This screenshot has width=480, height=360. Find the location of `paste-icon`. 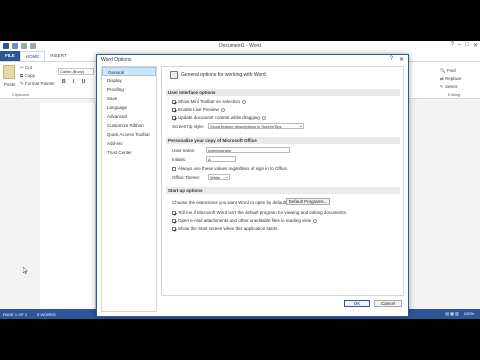

paste-icon is located at coordinates (9, 72).